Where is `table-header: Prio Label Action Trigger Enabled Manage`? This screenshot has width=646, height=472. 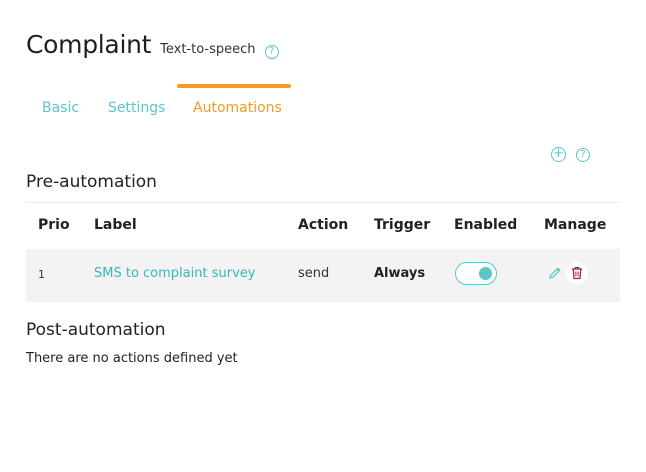
table-header: Prio Label Action Trigger Enabled Manage is located at coordinates (323, 226).